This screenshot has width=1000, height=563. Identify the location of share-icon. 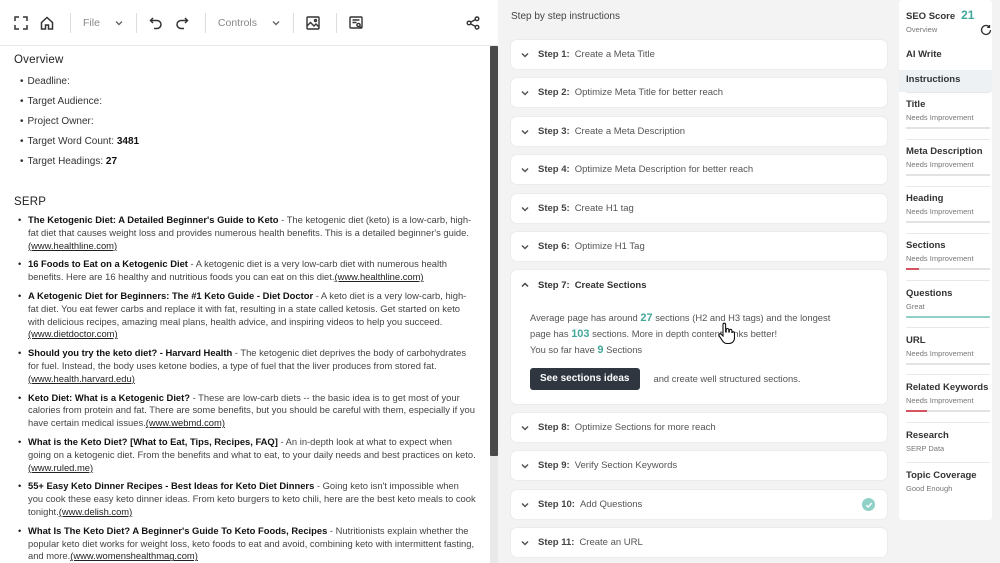
(473, 23).